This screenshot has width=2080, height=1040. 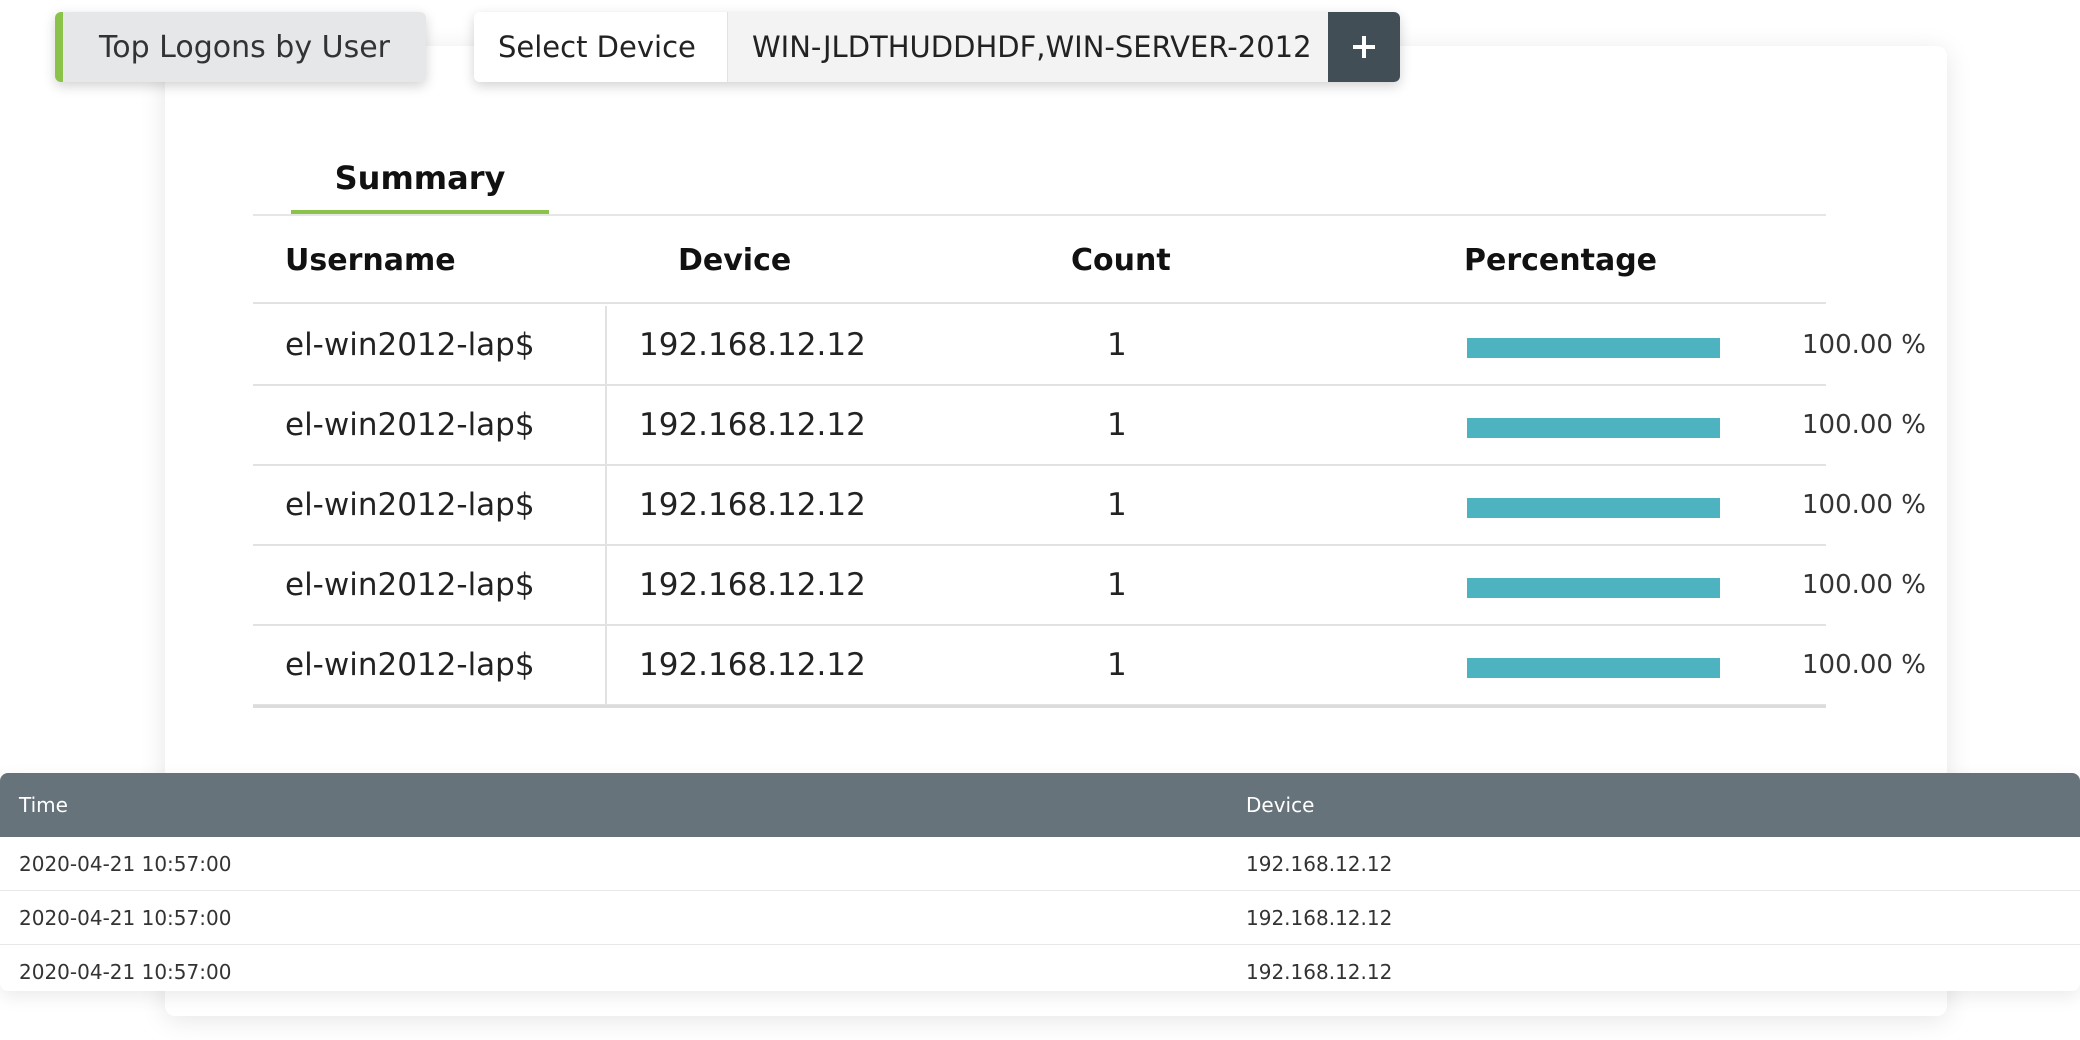 What do you see at coordinates (1039, 261) in the screenshot?
I see `summary-table-header: Username Device Count Percentage` at bounding box center [1039, 261].